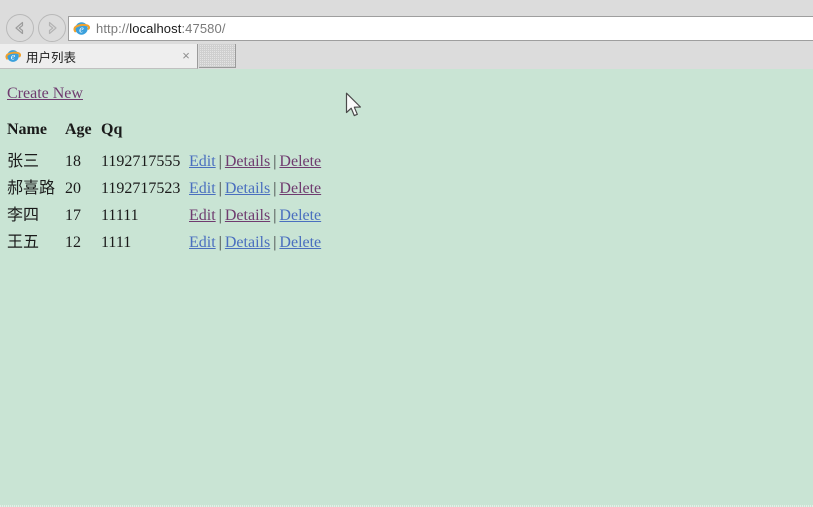 The height and width of the screenshot is (507, 813). What do you see at coordinates (45, 94) in the screenshot?
I see `create-new-link: Create New` at bounding box center [45, 94].